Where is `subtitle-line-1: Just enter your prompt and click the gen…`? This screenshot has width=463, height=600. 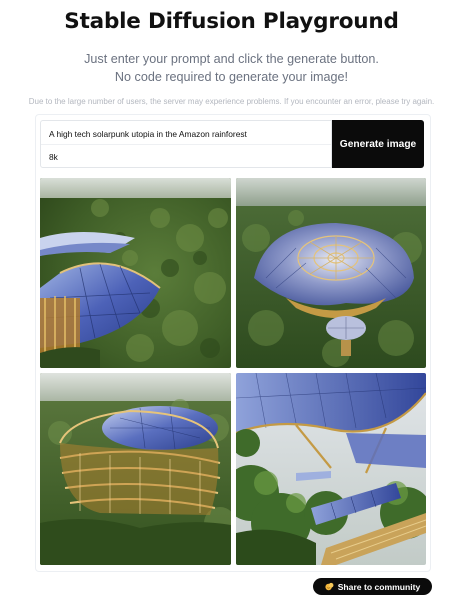 subtitle-line-1: Just enter your prompt and click the gen… is located at coordinates (231, 59).